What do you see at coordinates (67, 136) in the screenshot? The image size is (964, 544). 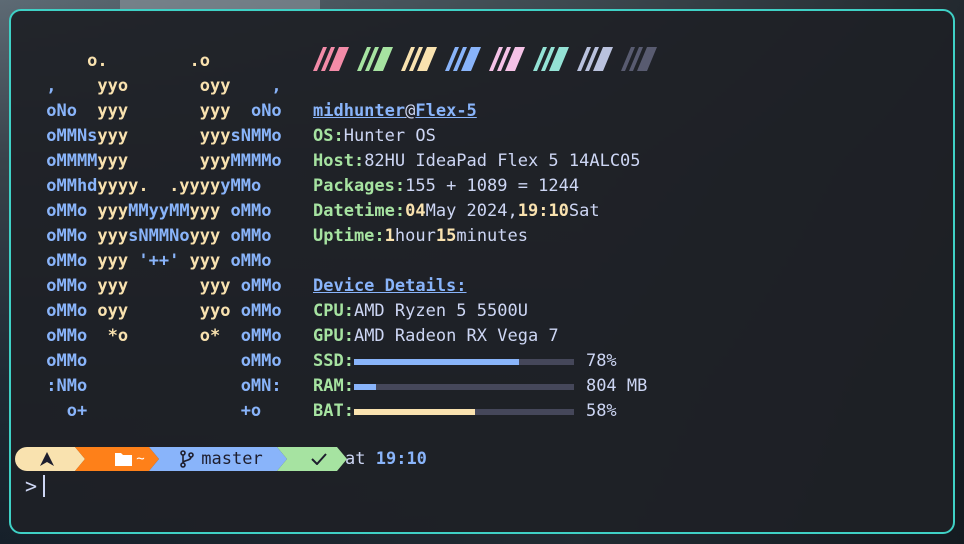 I see `logo-fragment: oMMNs` at bounding box center [67, 136].